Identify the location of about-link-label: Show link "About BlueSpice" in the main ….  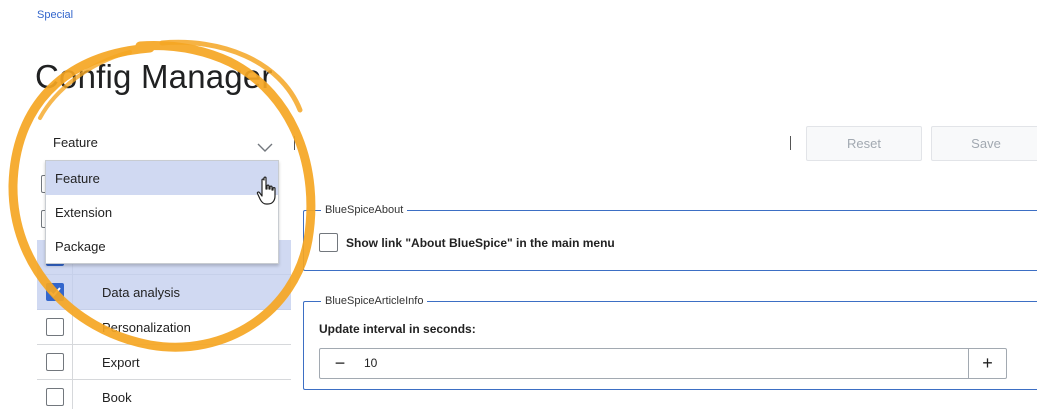
(480, 242).